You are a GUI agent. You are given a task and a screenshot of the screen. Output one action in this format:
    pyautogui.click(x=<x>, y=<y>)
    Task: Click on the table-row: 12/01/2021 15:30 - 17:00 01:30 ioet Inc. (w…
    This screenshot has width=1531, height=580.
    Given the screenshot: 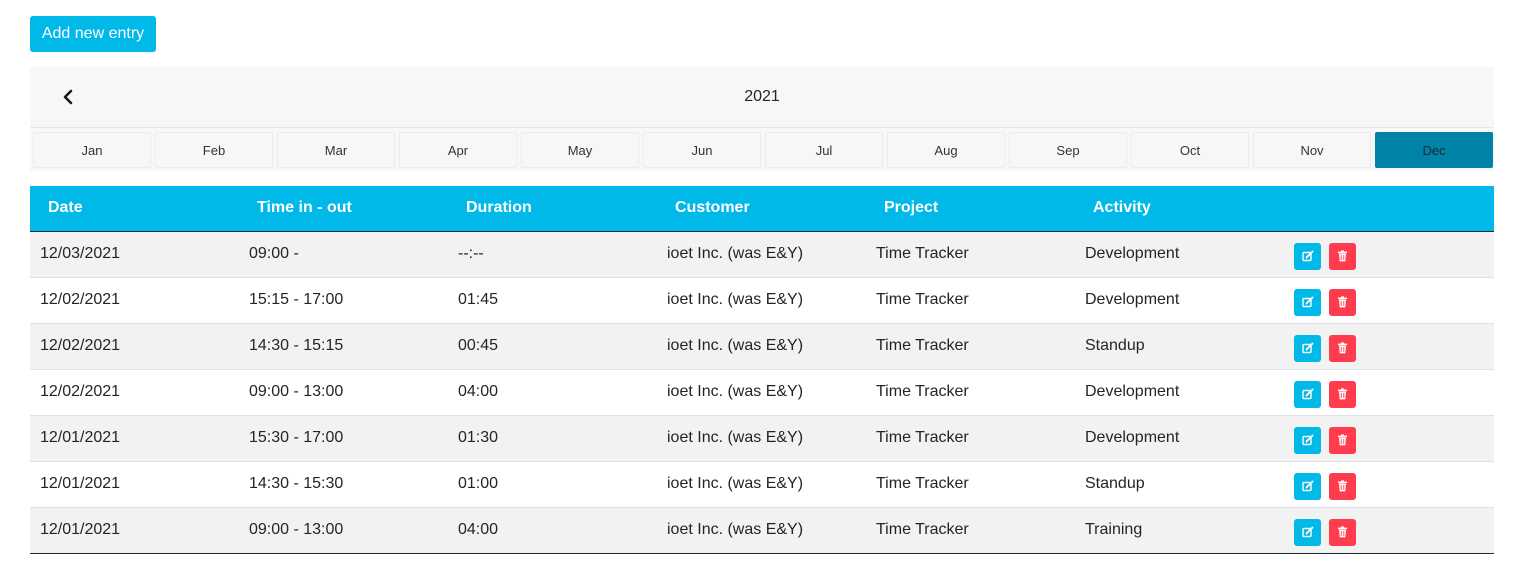 What is the action you would take?
    pyautogui.click(x=762, y=438)
    